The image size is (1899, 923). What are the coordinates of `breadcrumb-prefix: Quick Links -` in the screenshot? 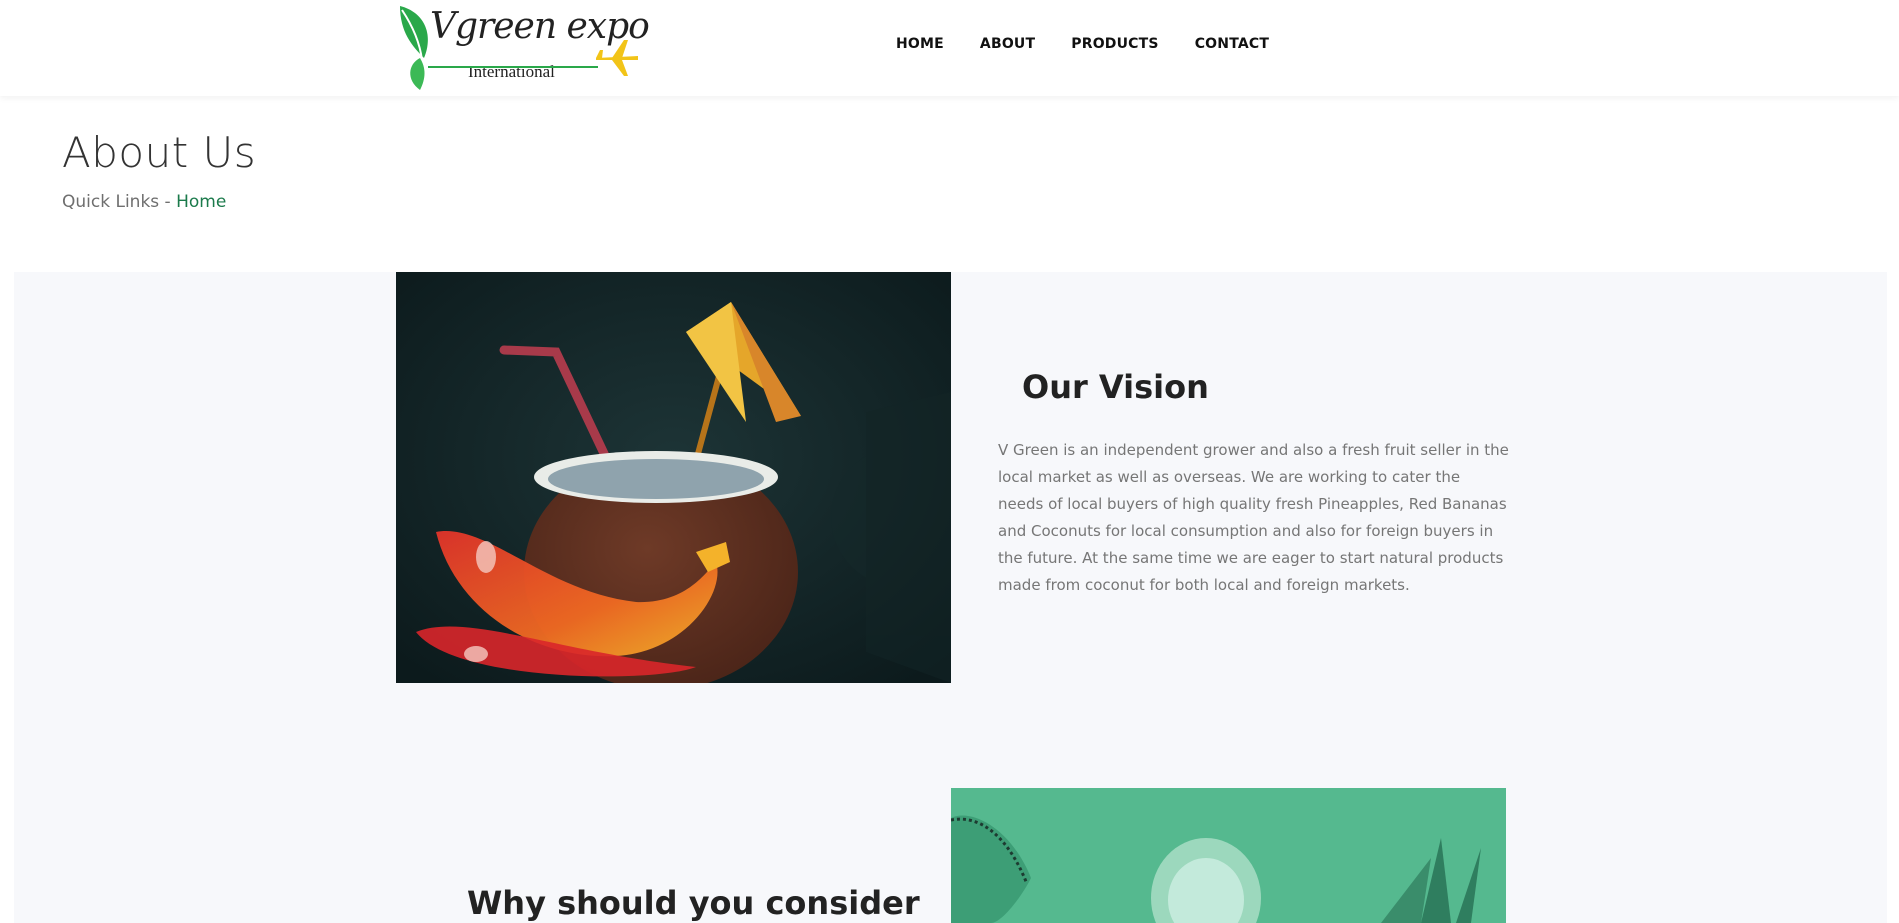 It's located at (119, 202).